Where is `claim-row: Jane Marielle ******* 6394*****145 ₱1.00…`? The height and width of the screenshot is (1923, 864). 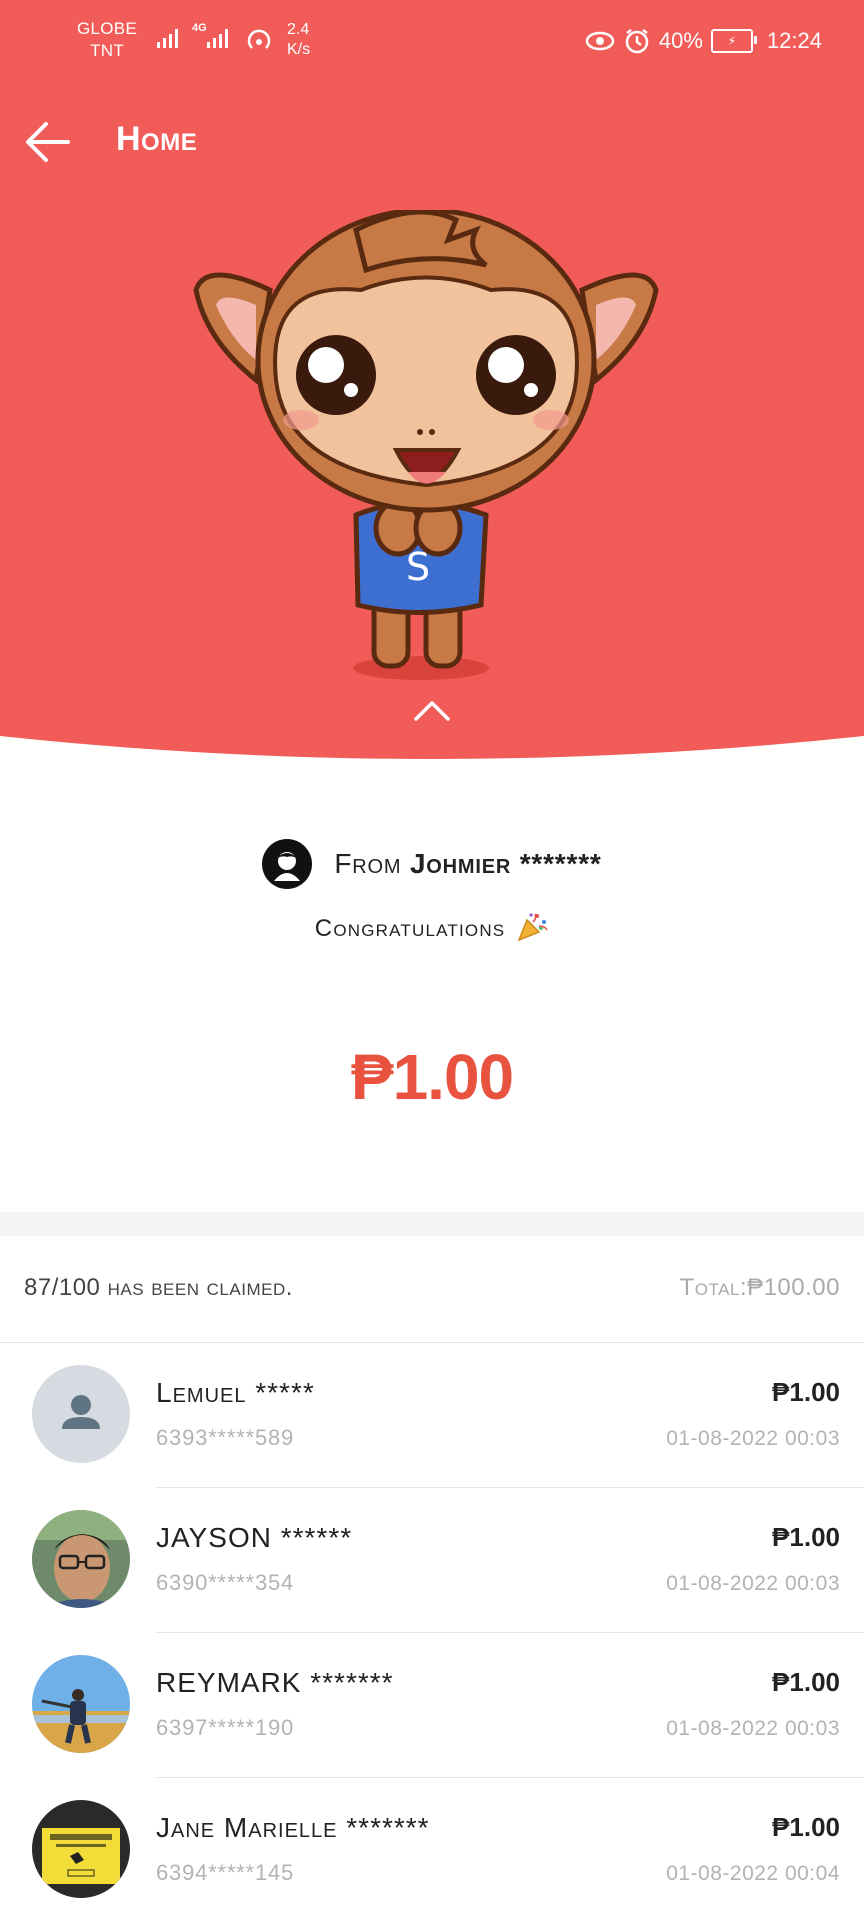
claim-row: Jane Marielle ******* 6394*****145 ₱1.00… is located at coordinates (432, 1850).